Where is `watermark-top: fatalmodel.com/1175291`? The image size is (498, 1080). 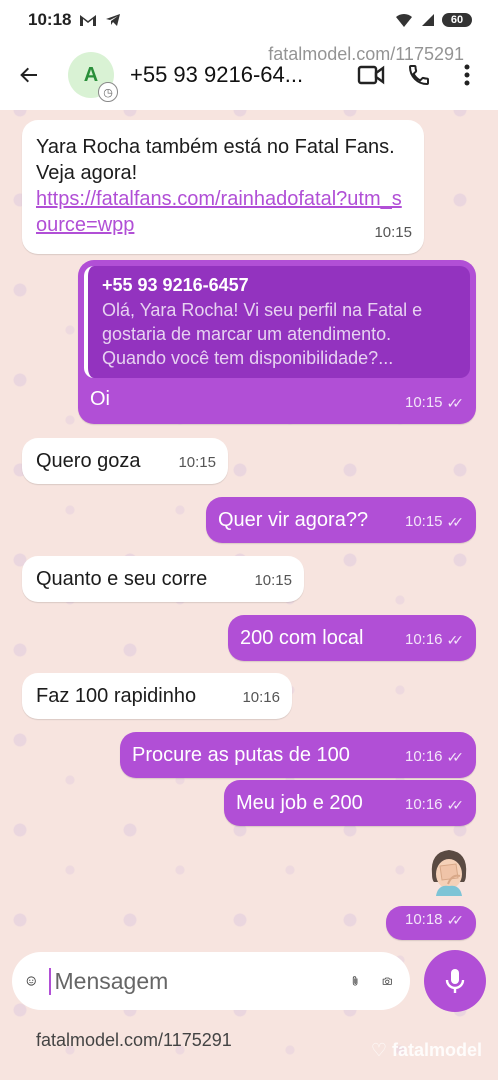 watermark-top: fatalmodel.com/1175291 is located at coordinates (366, 54).